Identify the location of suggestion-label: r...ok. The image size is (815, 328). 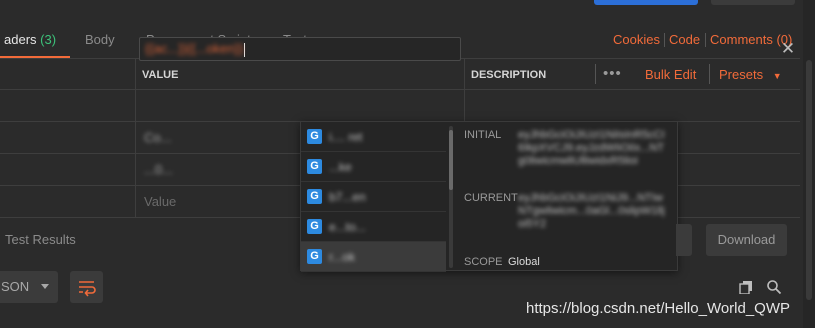
(342, 257).